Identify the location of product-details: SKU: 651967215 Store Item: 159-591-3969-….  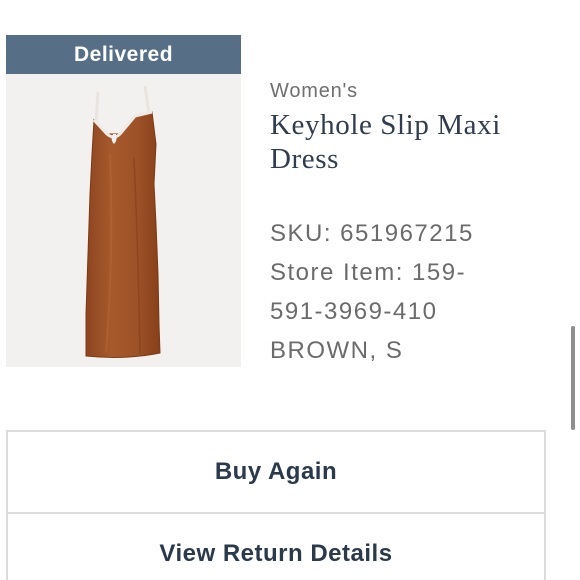
(385, 292).